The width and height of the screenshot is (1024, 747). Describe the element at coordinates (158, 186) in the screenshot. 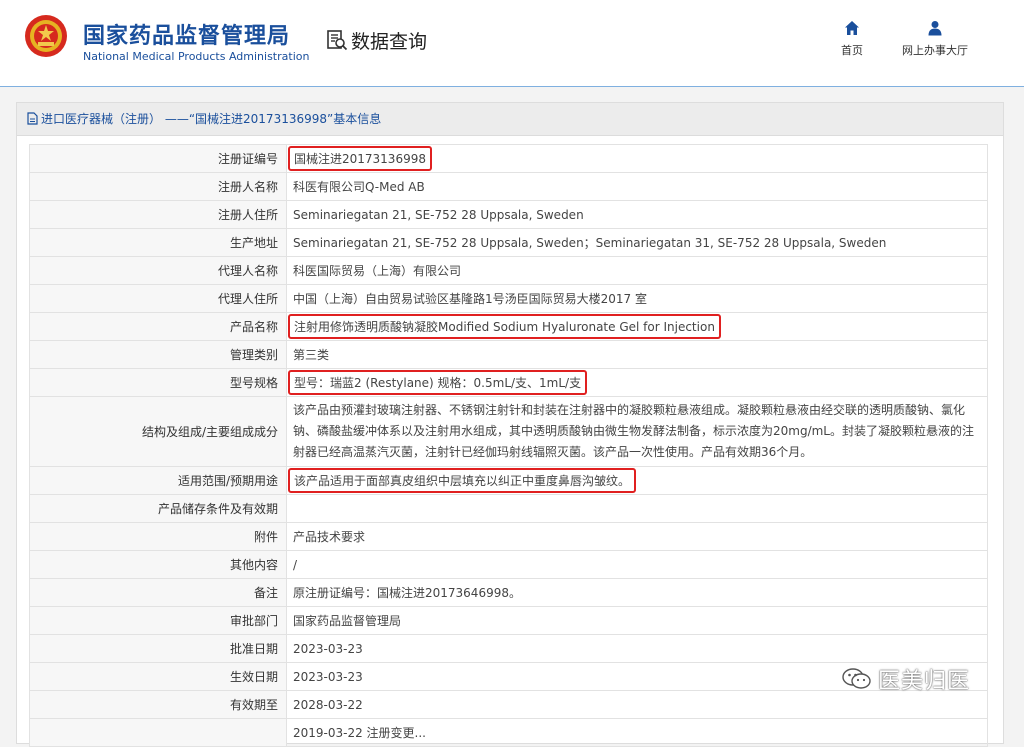

I see `field-label: 注册人名称` at that location.